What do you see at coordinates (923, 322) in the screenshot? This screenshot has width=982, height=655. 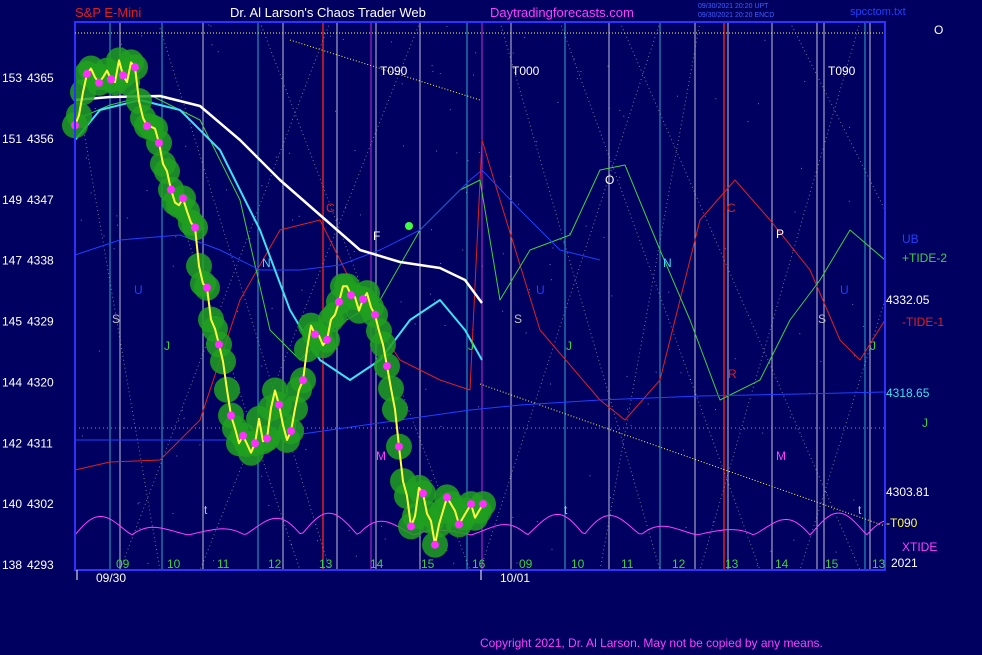 I see `label-tide1: -TIDE-1` at bounding box center [923, 322].